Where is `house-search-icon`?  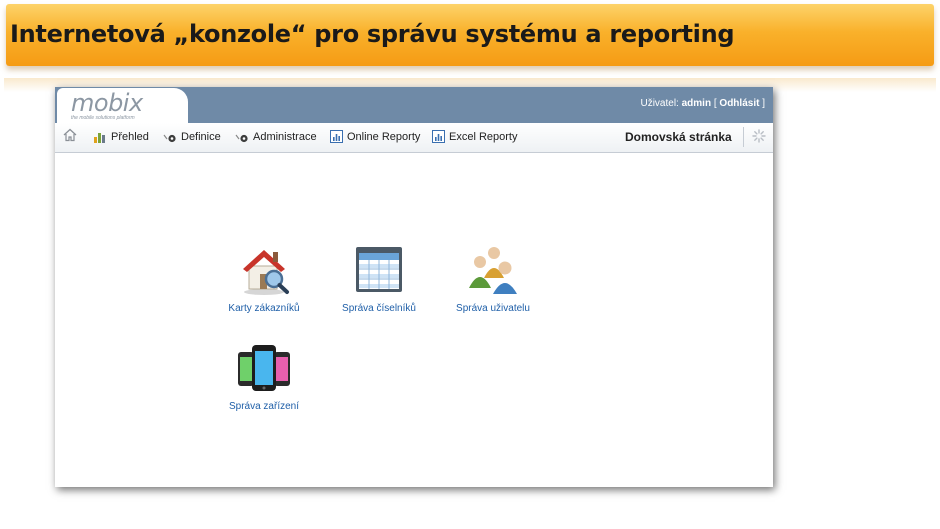
house-search-icon is located at coordinates (266, 272).